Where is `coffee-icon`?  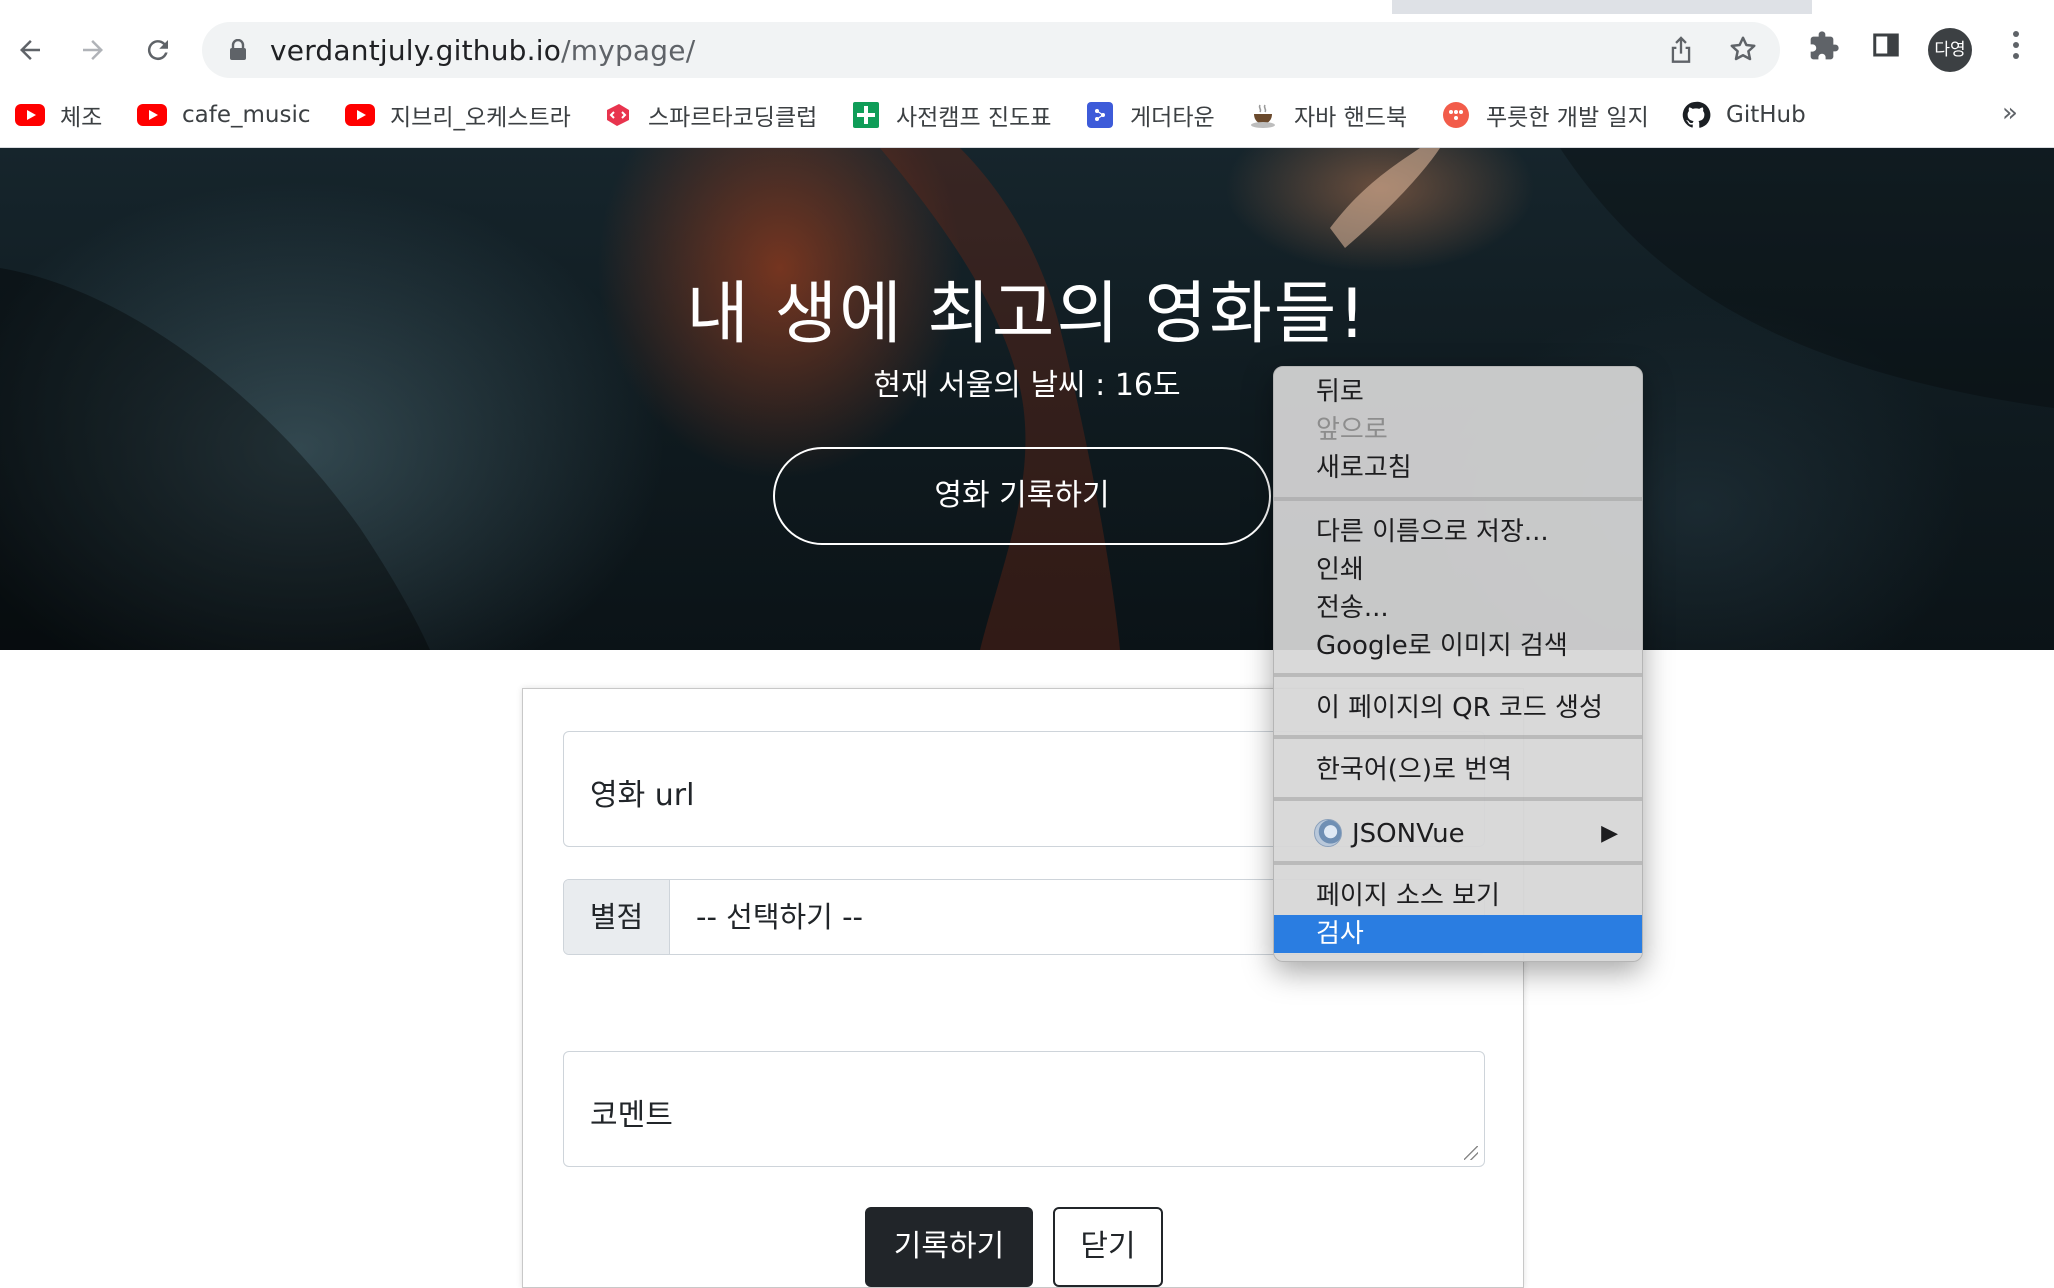
coffee-icon is located at coordinates (1264, 115).